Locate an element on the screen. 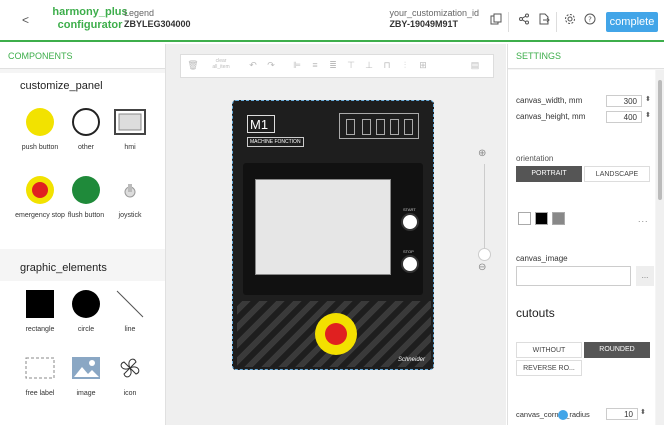 The image size is (664, 425). dashed-box-icon is located at coordinates (40, 368).